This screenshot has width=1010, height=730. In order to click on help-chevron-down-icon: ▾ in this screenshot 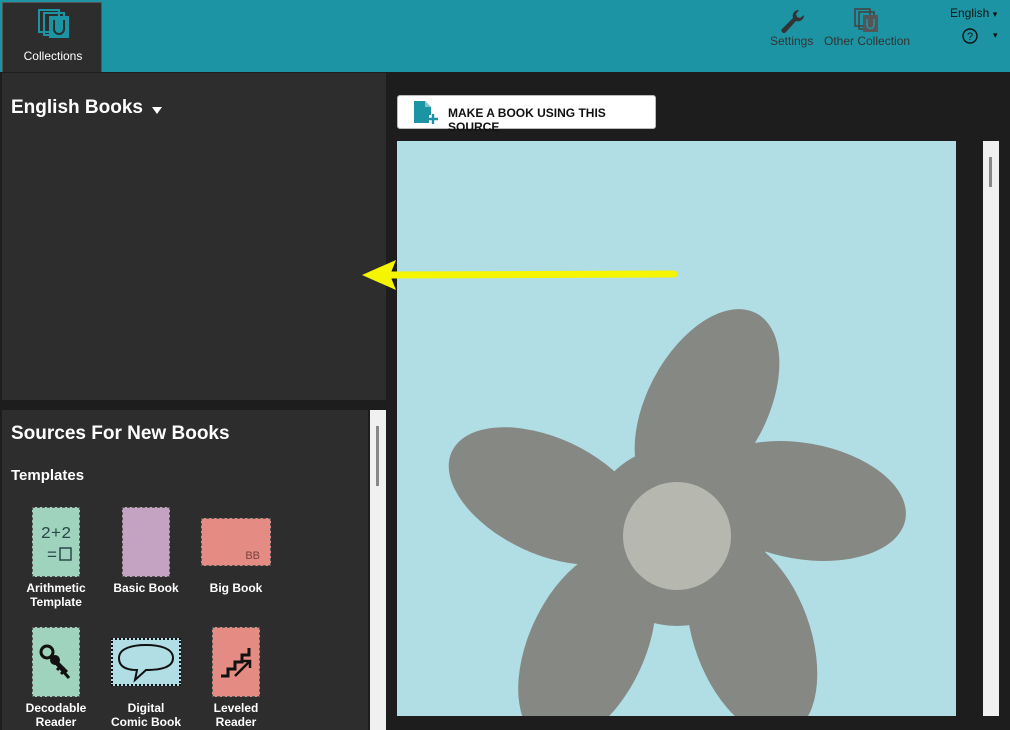, I will do `click(995, 35)`.